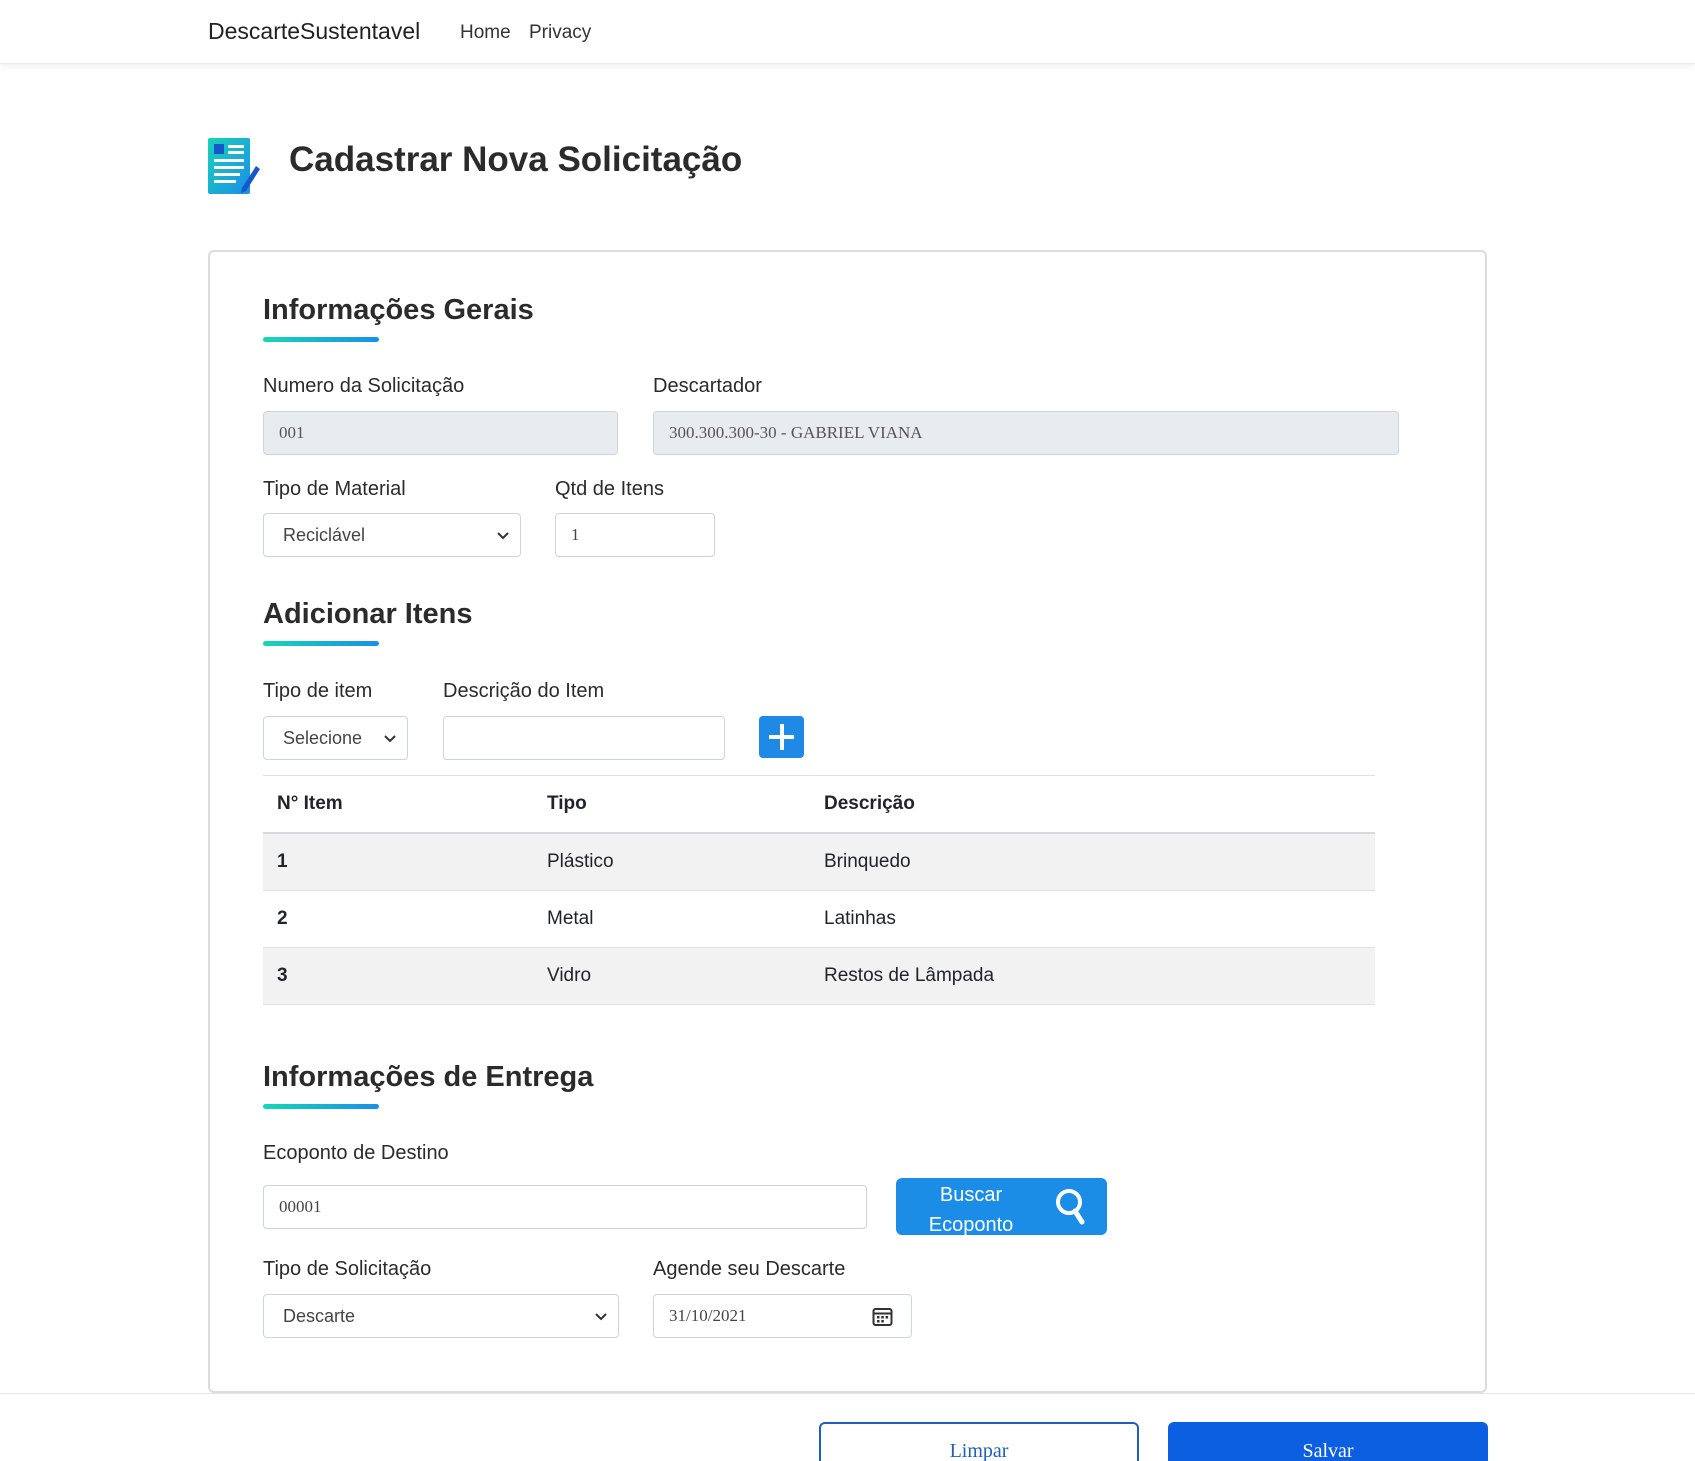  I want to click on footer-divider, so click(847, 1393).